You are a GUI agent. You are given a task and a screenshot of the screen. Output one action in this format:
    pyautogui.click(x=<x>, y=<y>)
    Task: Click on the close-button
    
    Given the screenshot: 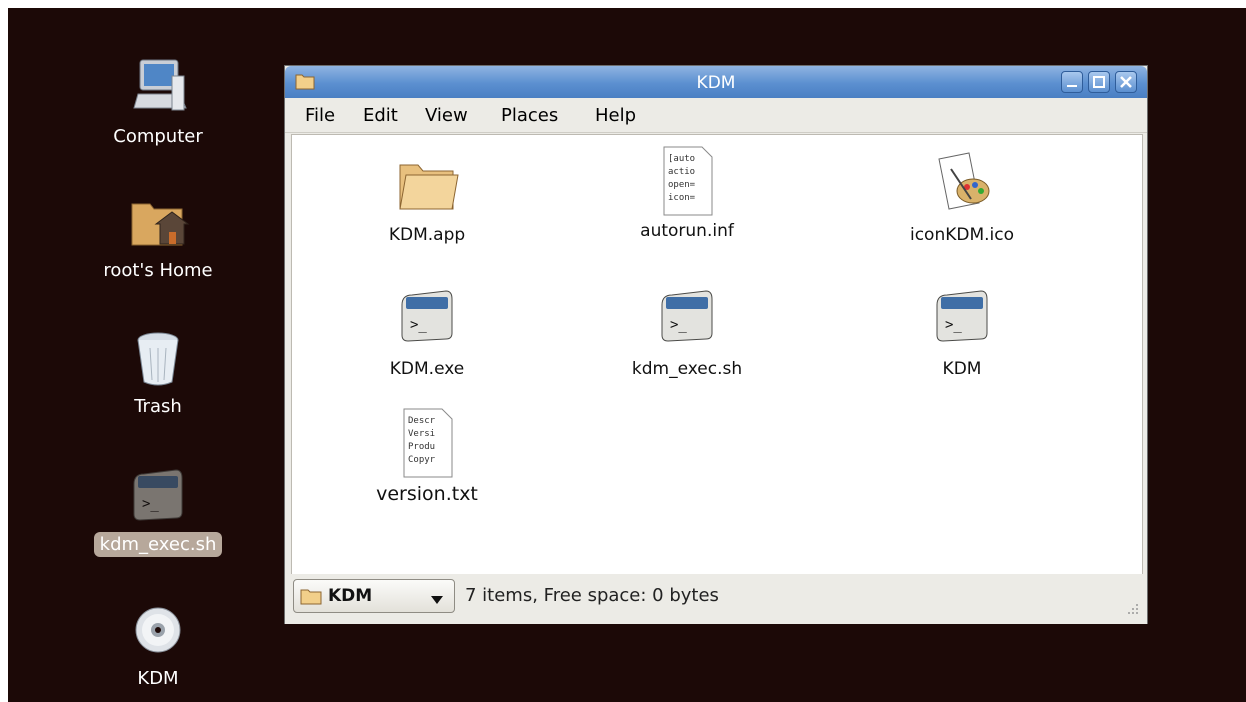 What is the action you would take?
    pyautogui.click(x=1126, y=82)
    